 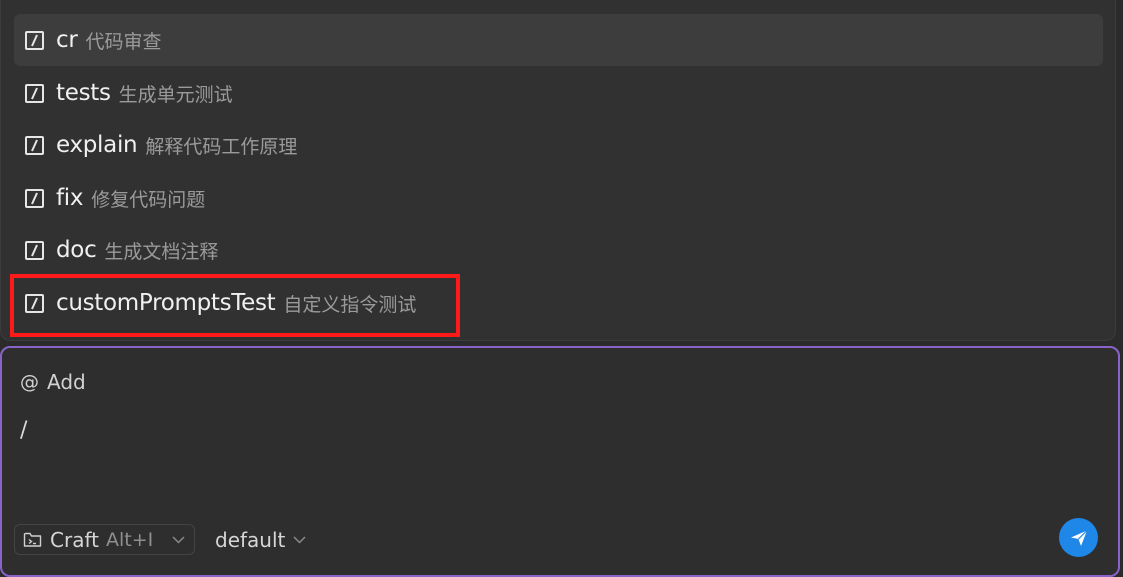 I want to click on command-item-fix: fix 修复代码问题, so click(x=558, y=198).